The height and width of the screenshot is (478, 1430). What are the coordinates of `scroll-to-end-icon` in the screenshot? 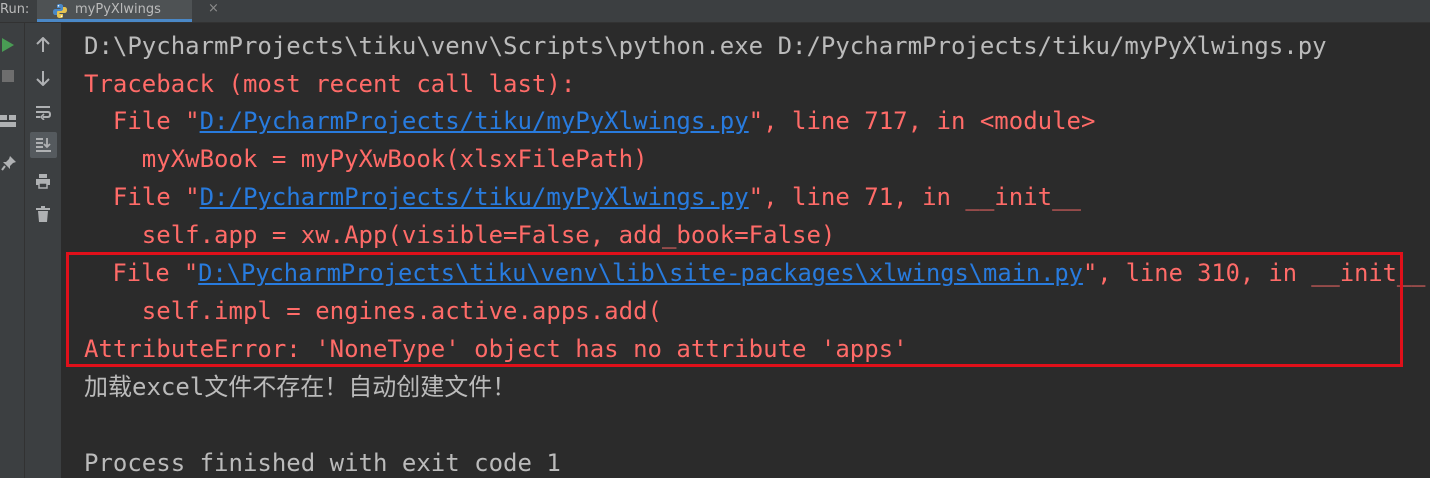 It's located at (43, 145).